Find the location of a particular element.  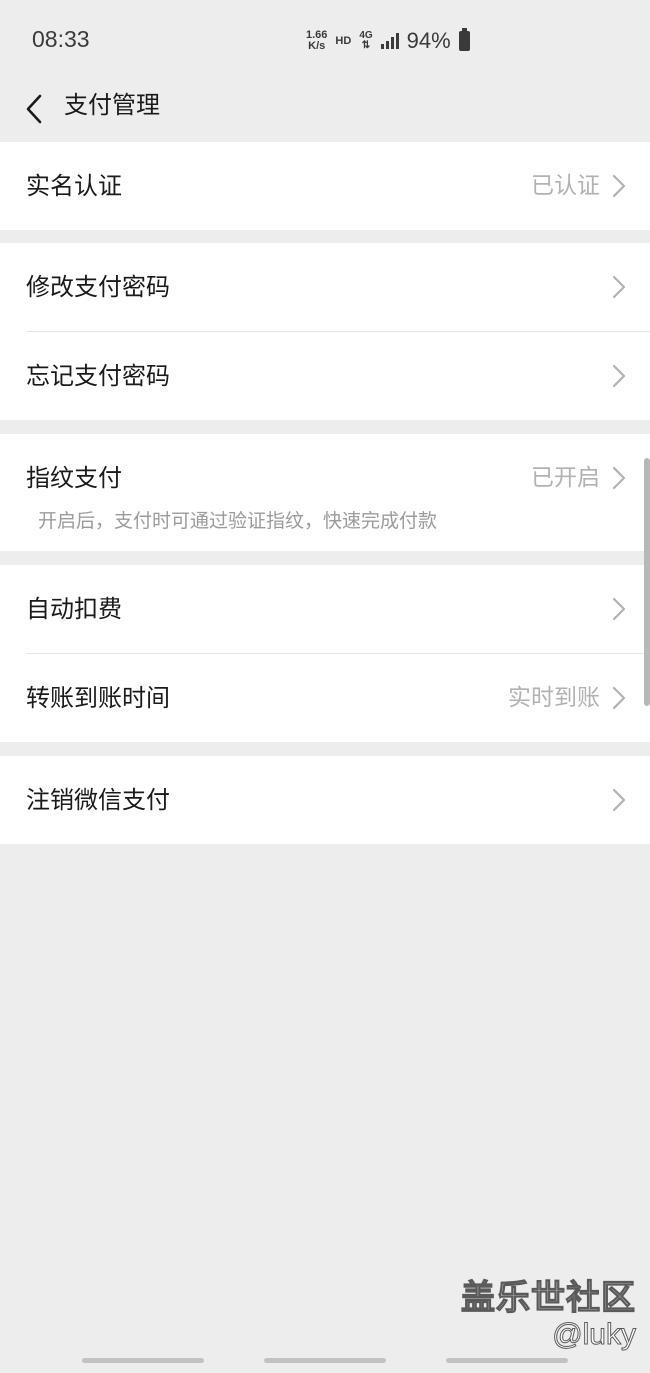

row-value: 已认证 is located at coordinates (565, 186).